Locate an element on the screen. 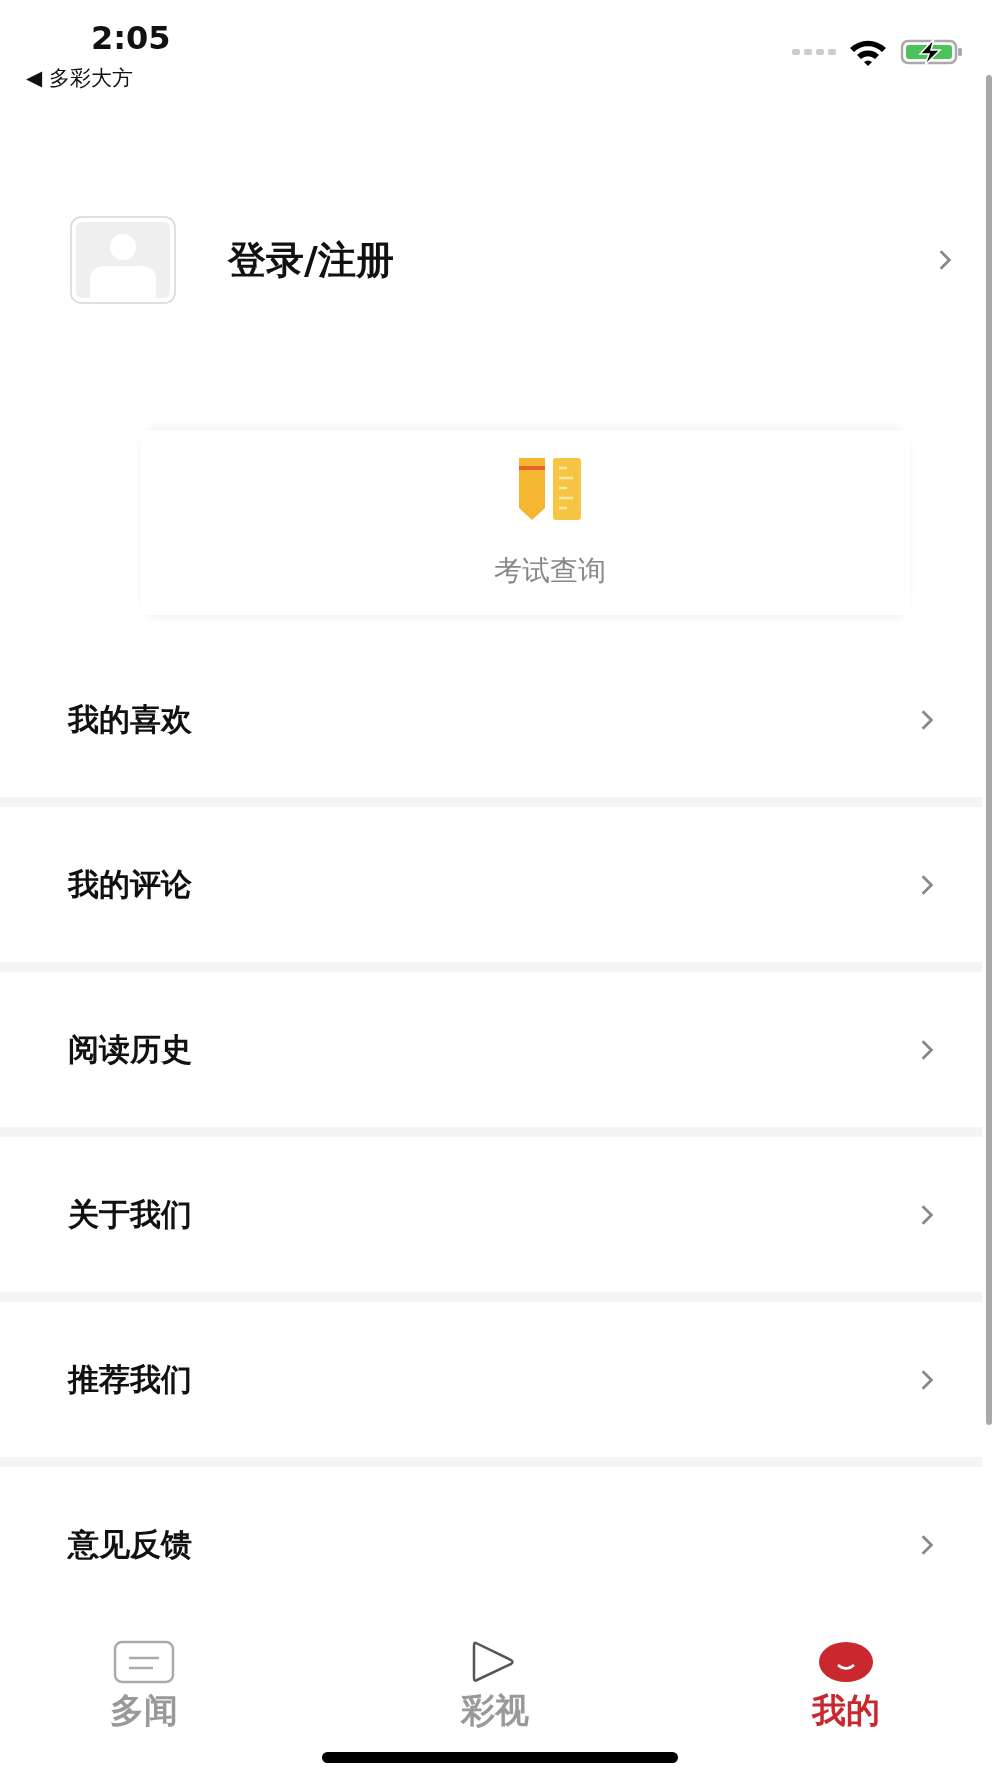 This screenshot has width=1000, height=1778. tab: 我的 is located at coordinates (846, 1687).